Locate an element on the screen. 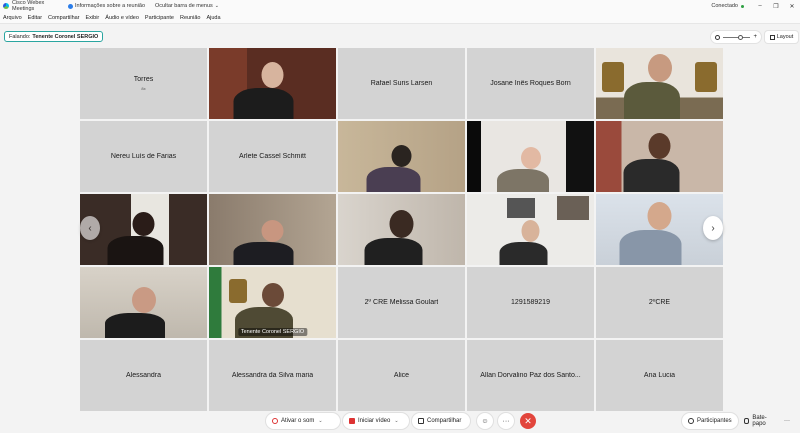 This screenshot has height=433, width=800. menu-audio-video: Áudio e vídeo is located at coordinates (122, 18).